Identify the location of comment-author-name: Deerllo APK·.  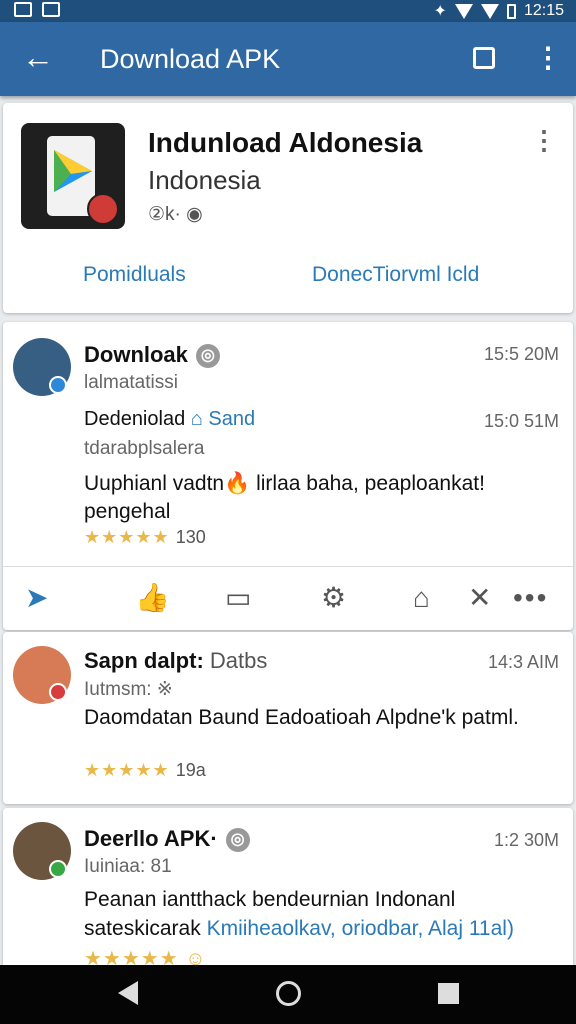
(151, 838).